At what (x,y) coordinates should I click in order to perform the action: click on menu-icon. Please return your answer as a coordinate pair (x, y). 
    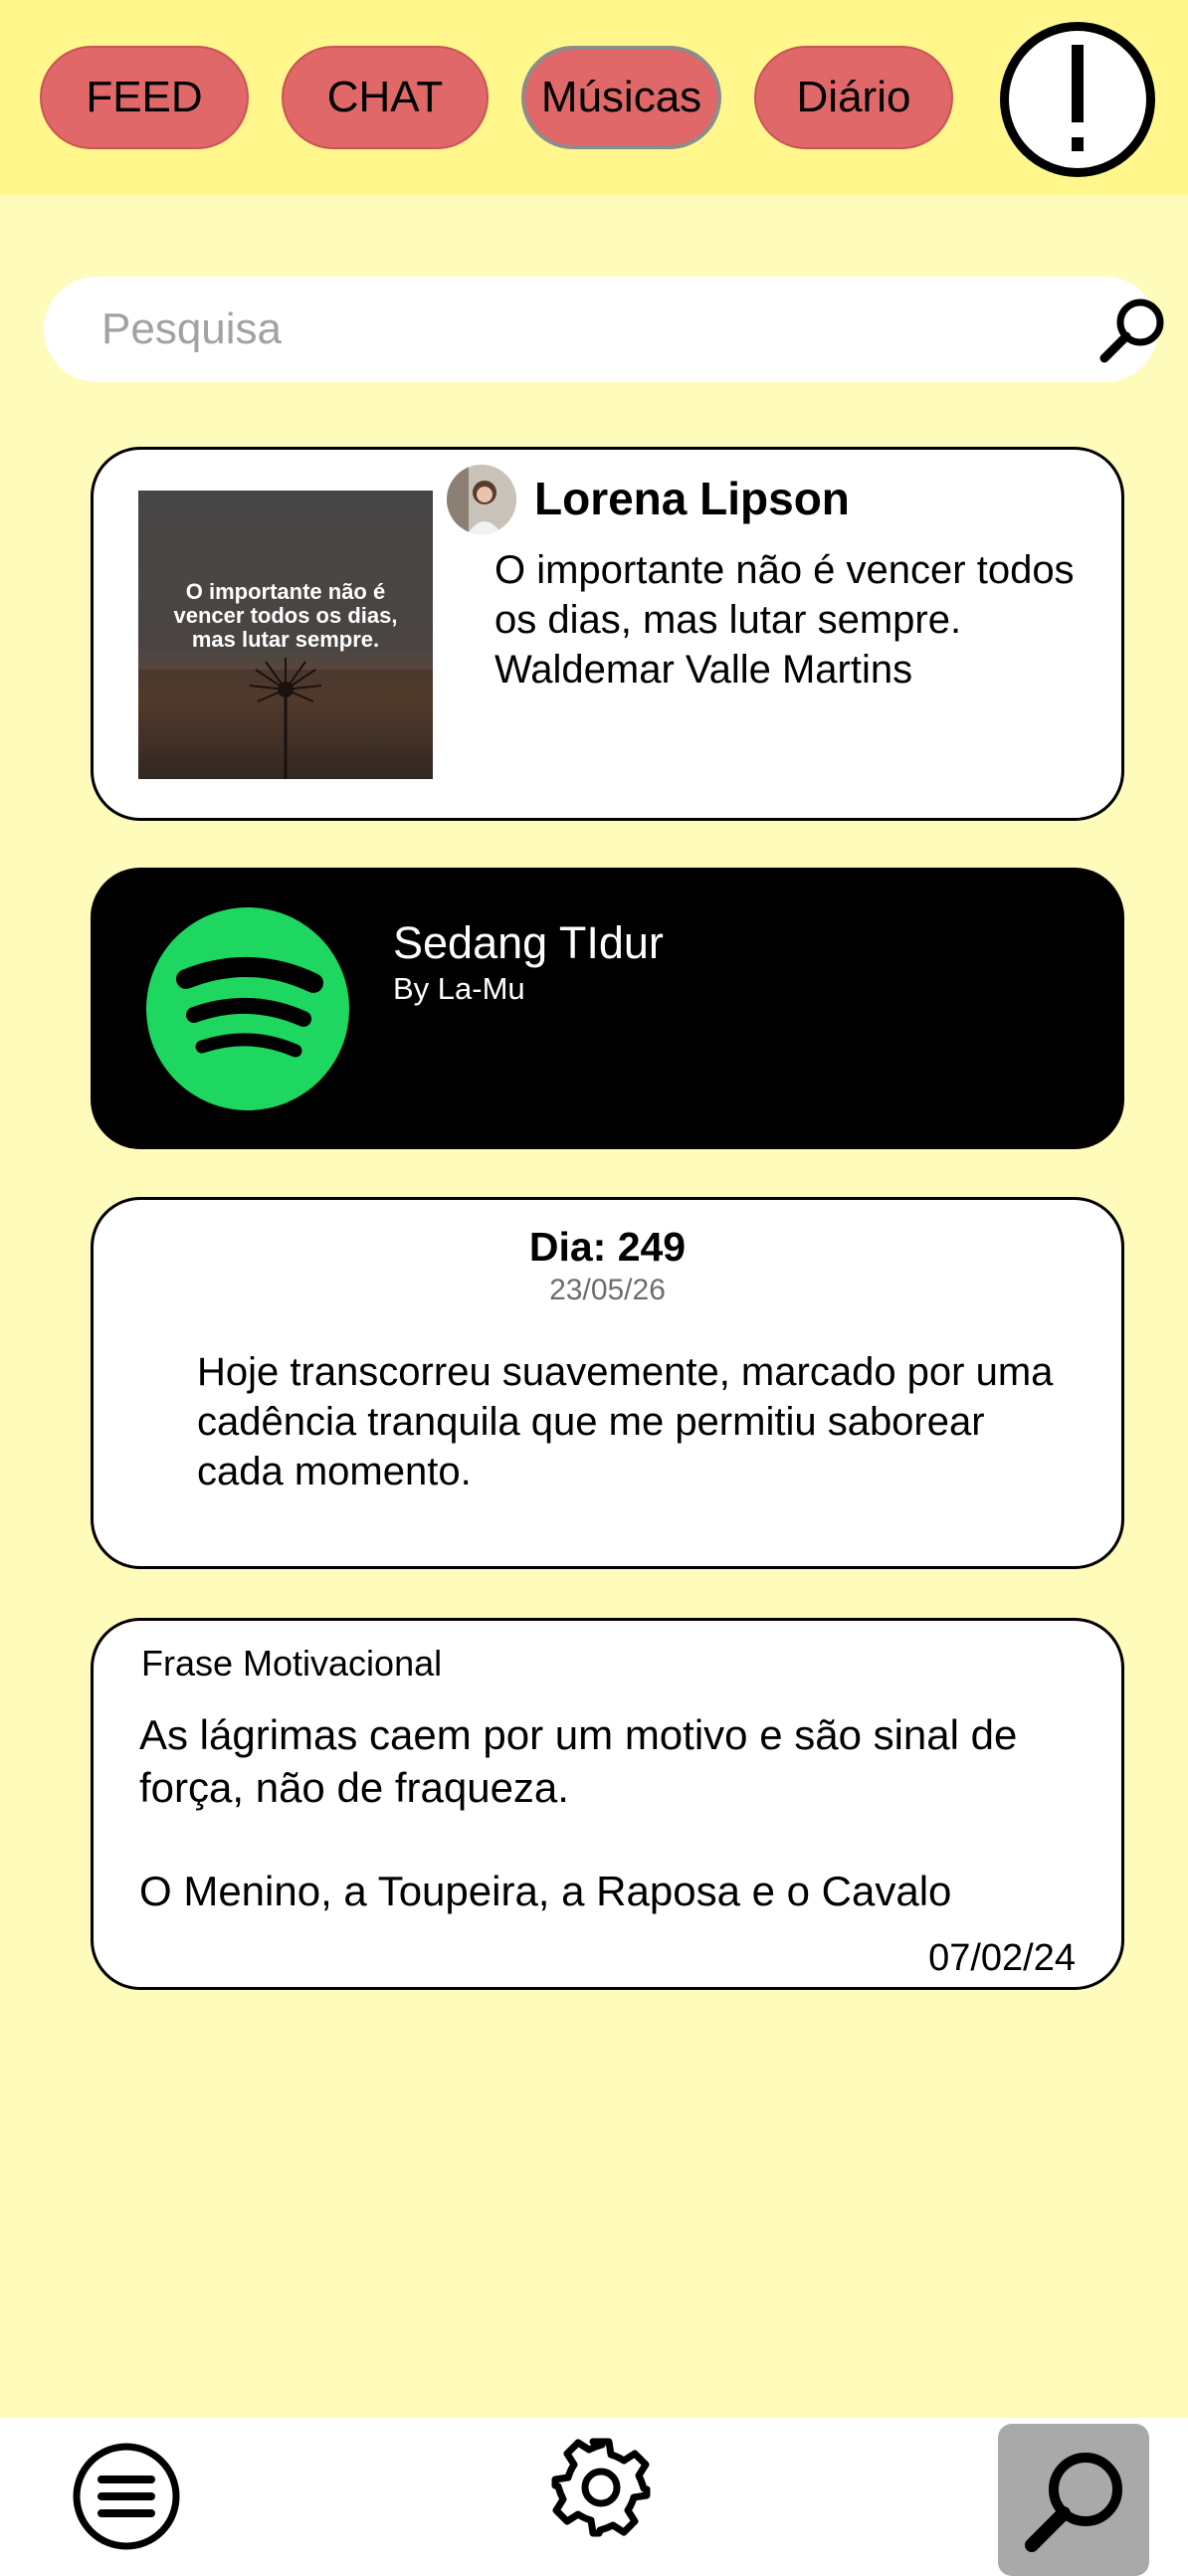
    Looking at the image, I should click on (126, 2496).